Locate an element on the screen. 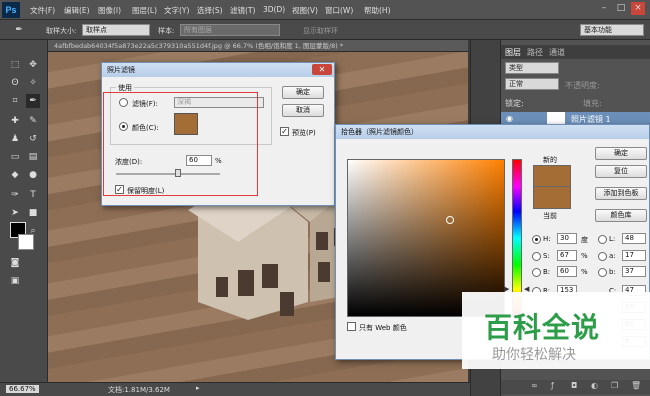 This screenshot has height=396, width=650. workspace-select: 基本功能 is located at coordinates (612, 30).